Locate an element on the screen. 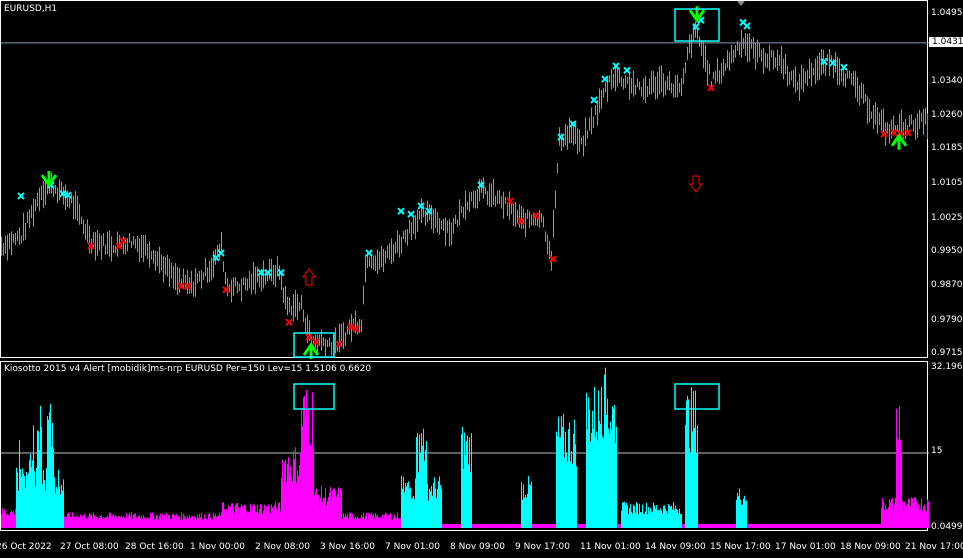  price-tick-label: 1.0025 is located at coordinates (947, 217).